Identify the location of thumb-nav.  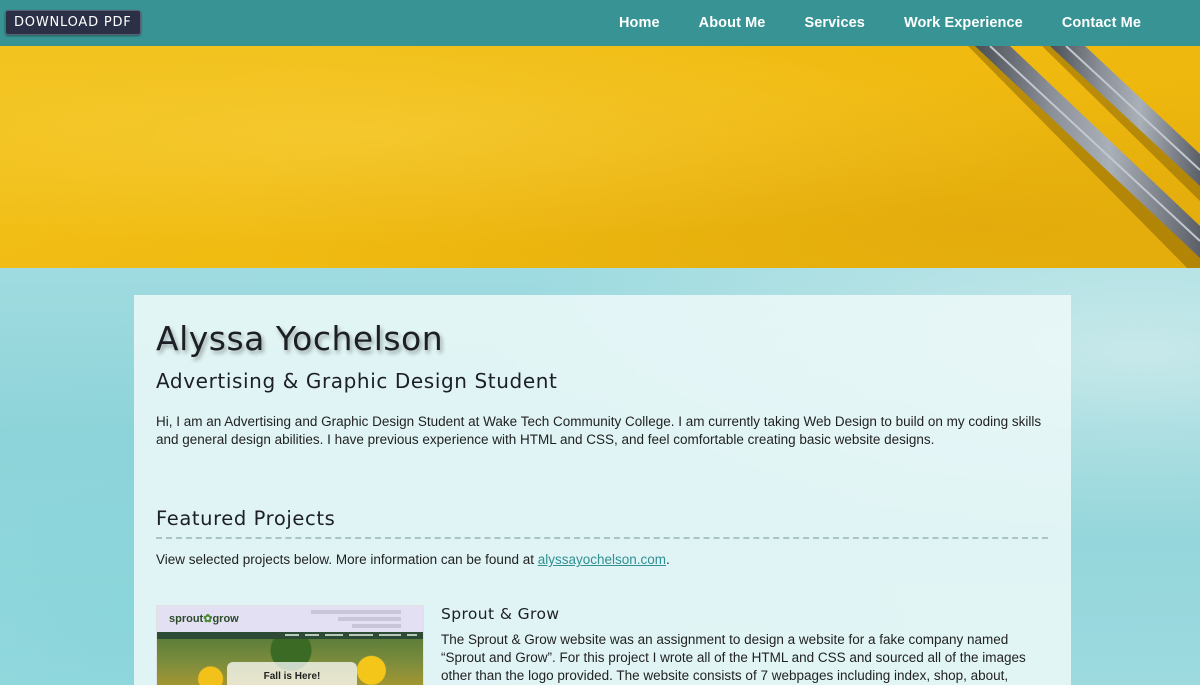
(290, 635).